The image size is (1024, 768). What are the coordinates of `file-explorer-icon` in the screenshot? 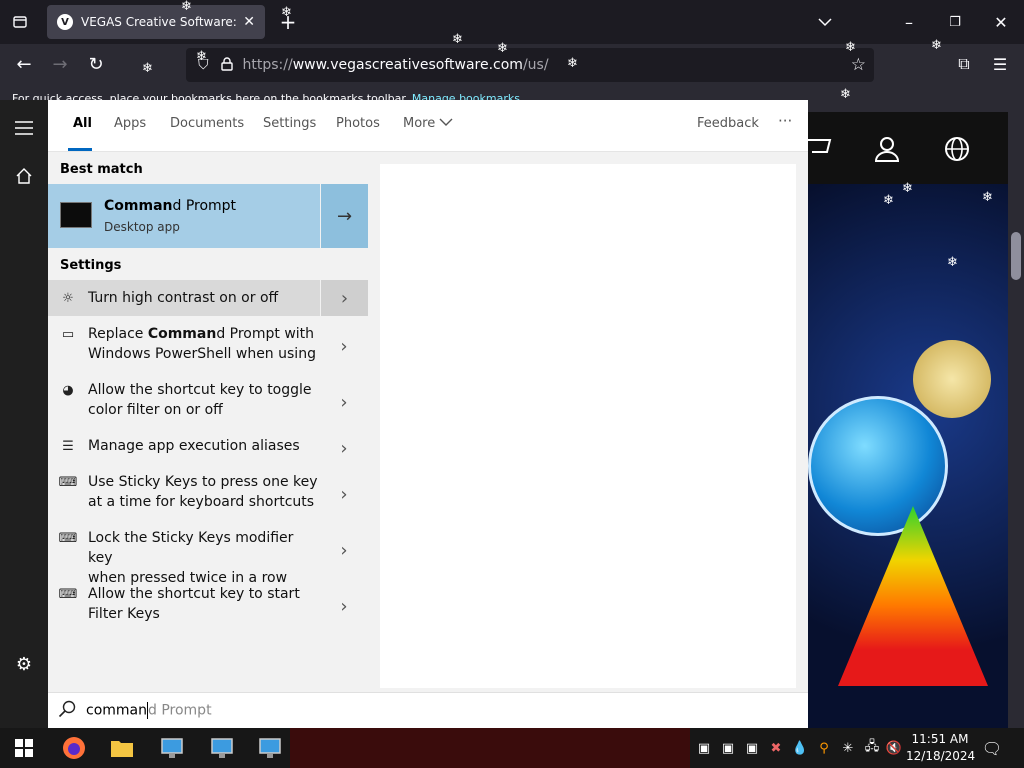 It's located at (122, 748).